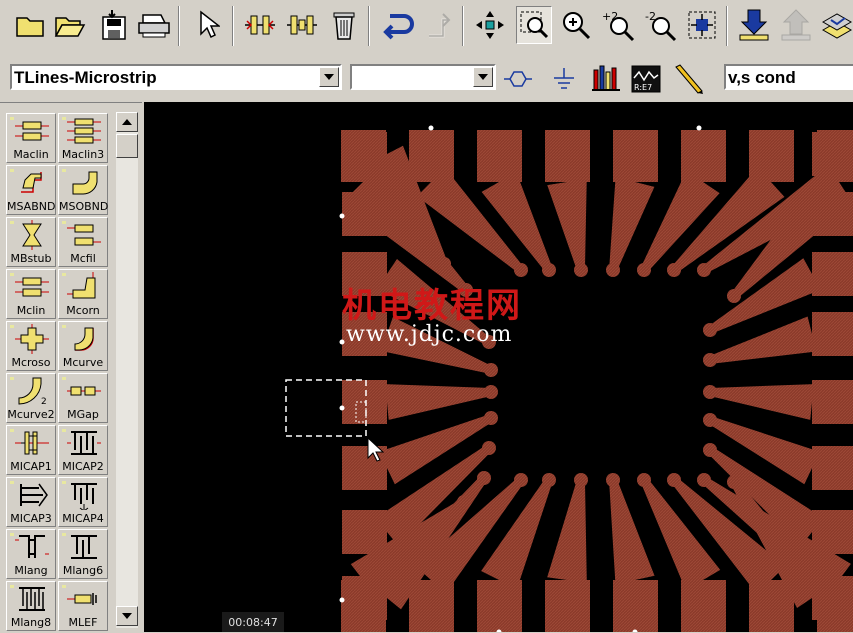 This screenshot has width=853, height=633. What do you see at coordinates (260, 25) in the screenshot?
I see `insert-component-icon` at bounding box center [260, 25].